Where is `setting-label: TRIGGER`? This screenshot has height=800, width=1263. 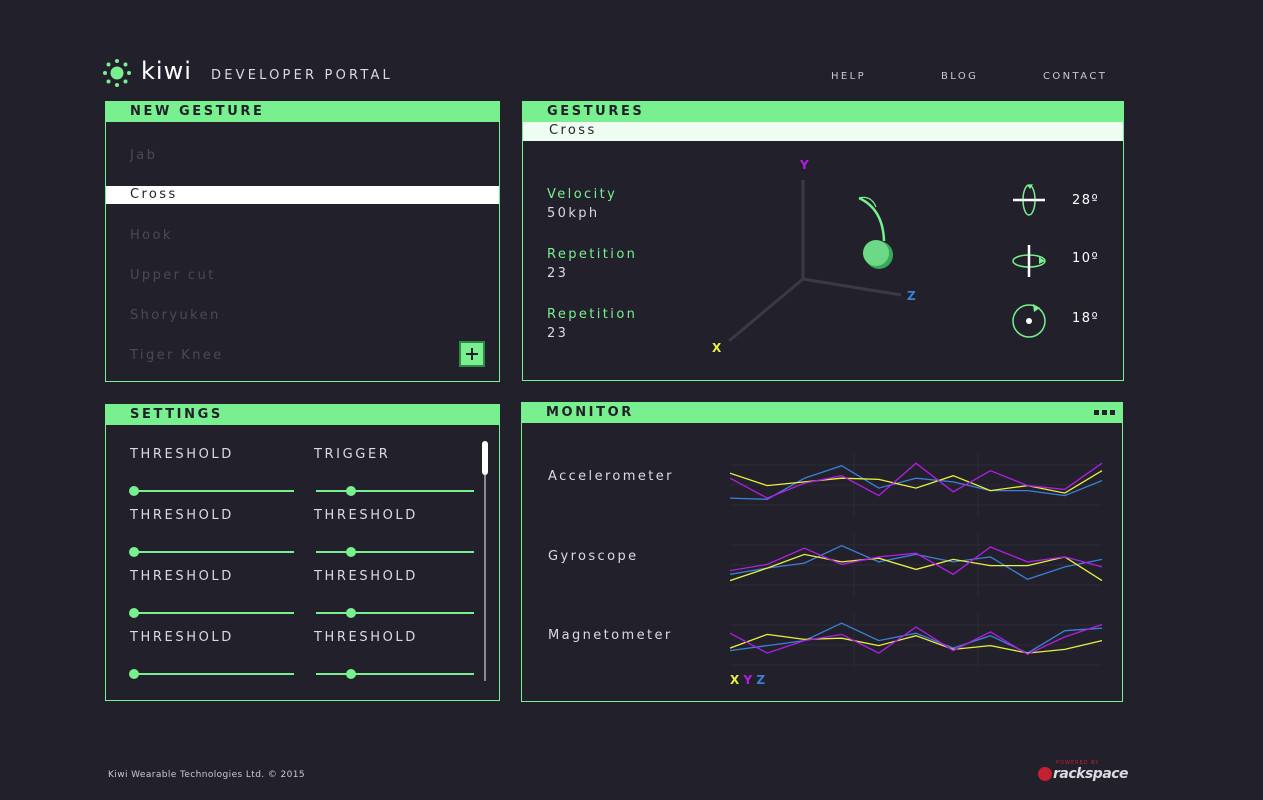
setting-label: TRIGGER is located at coordinates (352, 454).